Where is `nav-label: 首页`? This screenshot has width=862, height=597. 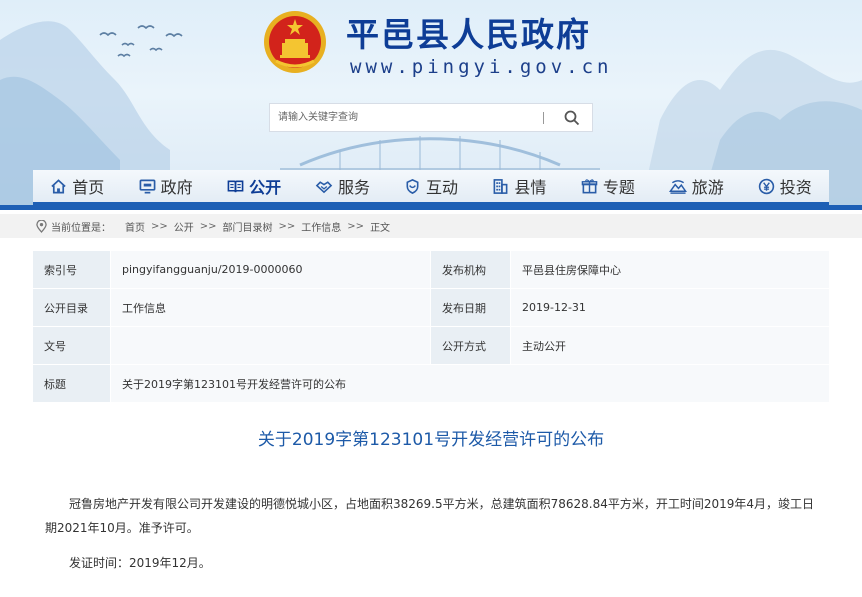 nav-label: 首页 is located at coordinates (88, 187).